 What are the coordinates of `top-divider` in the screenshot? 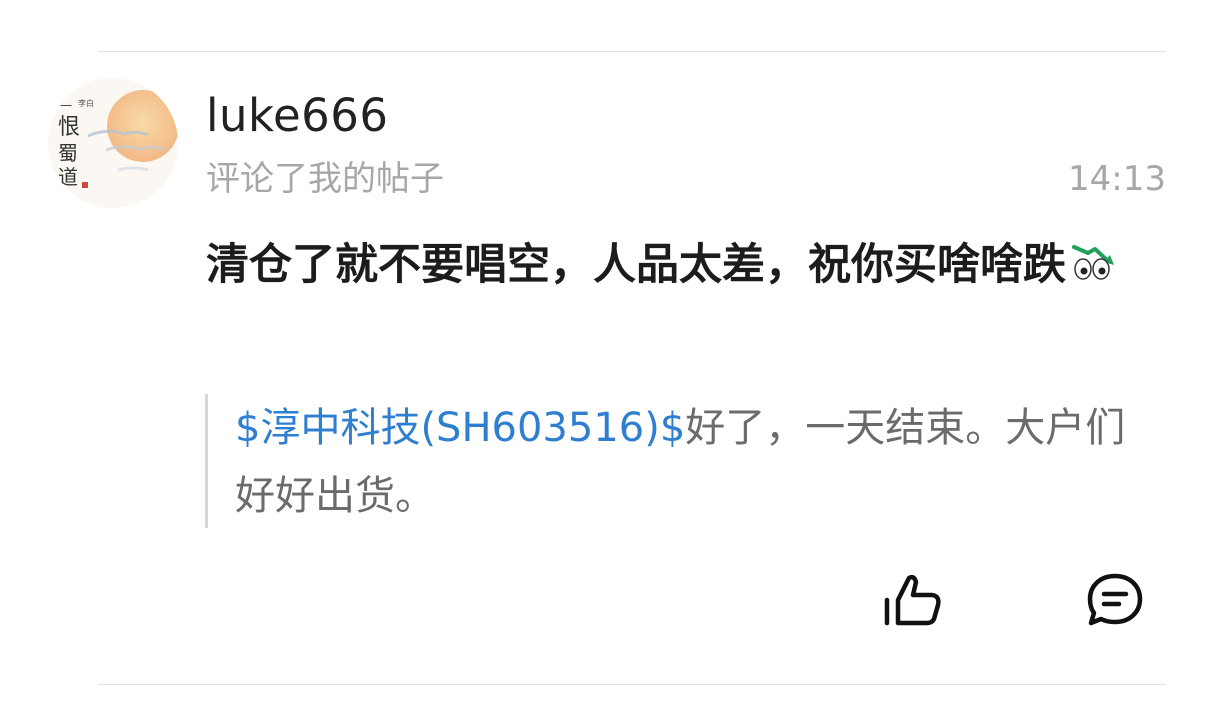 It's located at (632, 51).